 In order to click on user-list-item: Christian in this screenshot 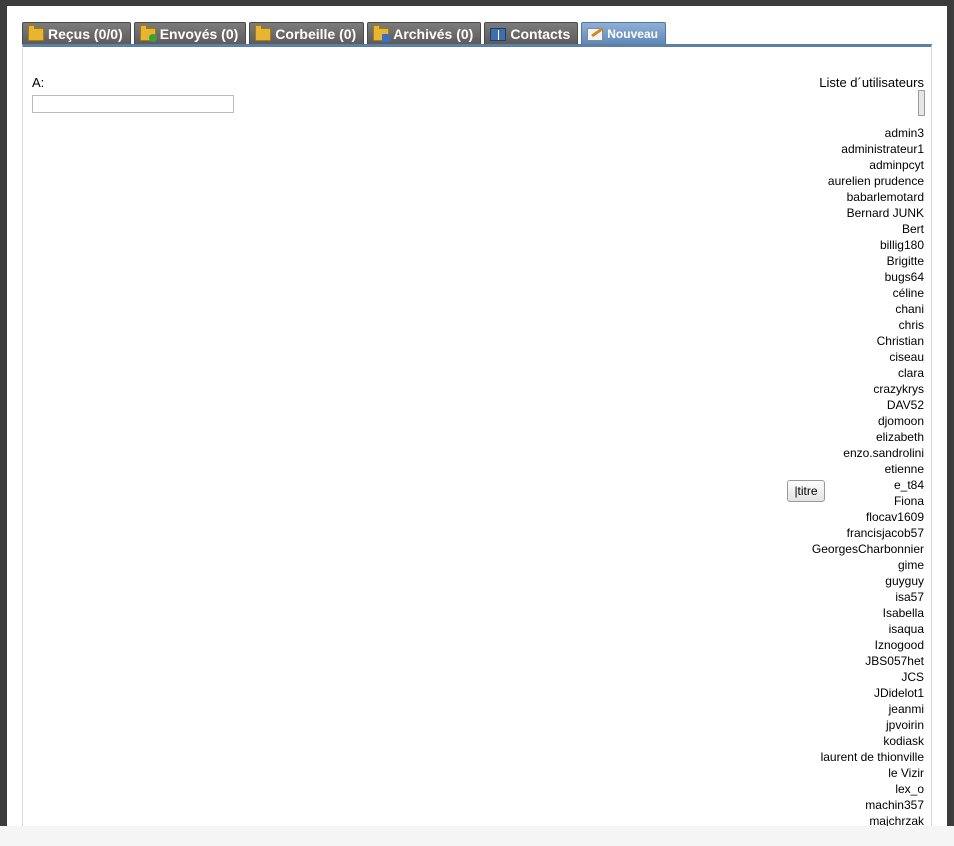, I will do `click(868, 341)`.